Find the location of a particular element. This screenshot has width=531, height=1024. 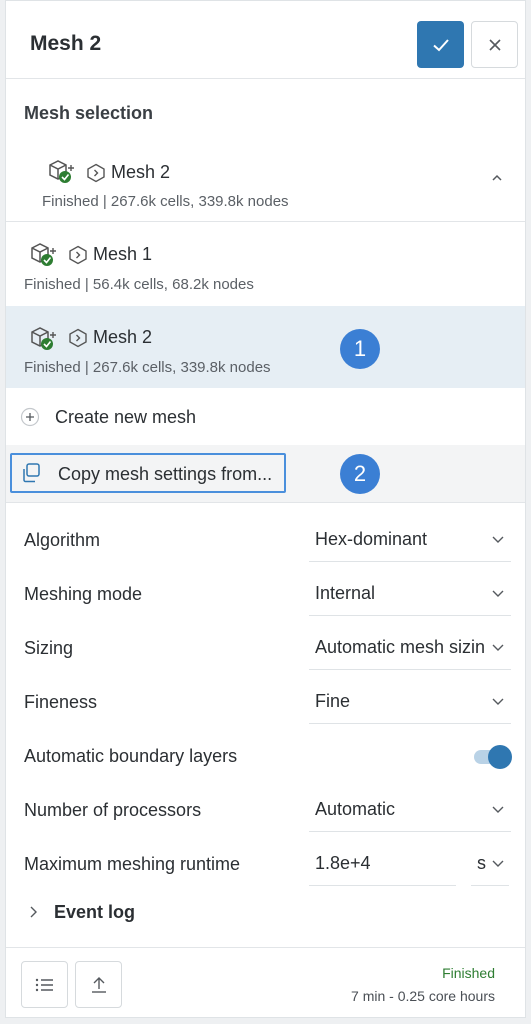

list-icon is located at coordinates (44, 984).